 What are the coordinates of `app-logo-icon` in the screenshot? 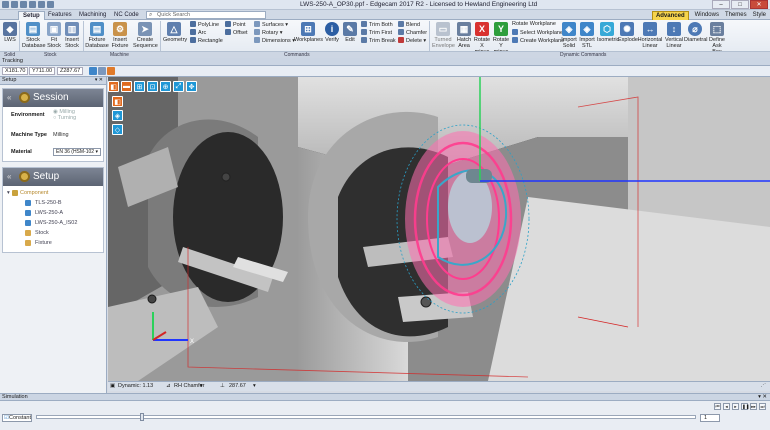 It's located at (5, 4).